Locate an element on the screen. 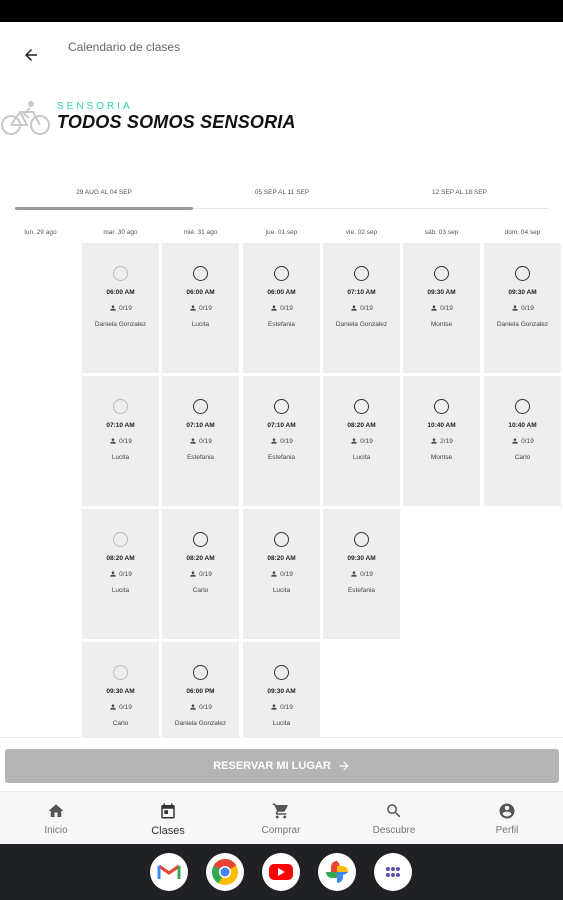 Image resolution: width=563 pixels, height=900 pixels. class-capacity: 2/19 is located at coordinates (441, 441).